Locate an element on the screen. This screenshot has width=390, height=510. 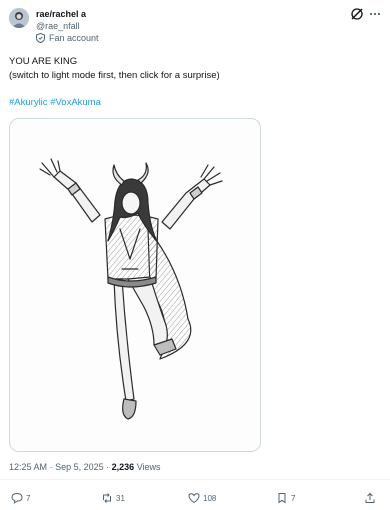
reply-count: 7 is located at coordinates (28, 498).